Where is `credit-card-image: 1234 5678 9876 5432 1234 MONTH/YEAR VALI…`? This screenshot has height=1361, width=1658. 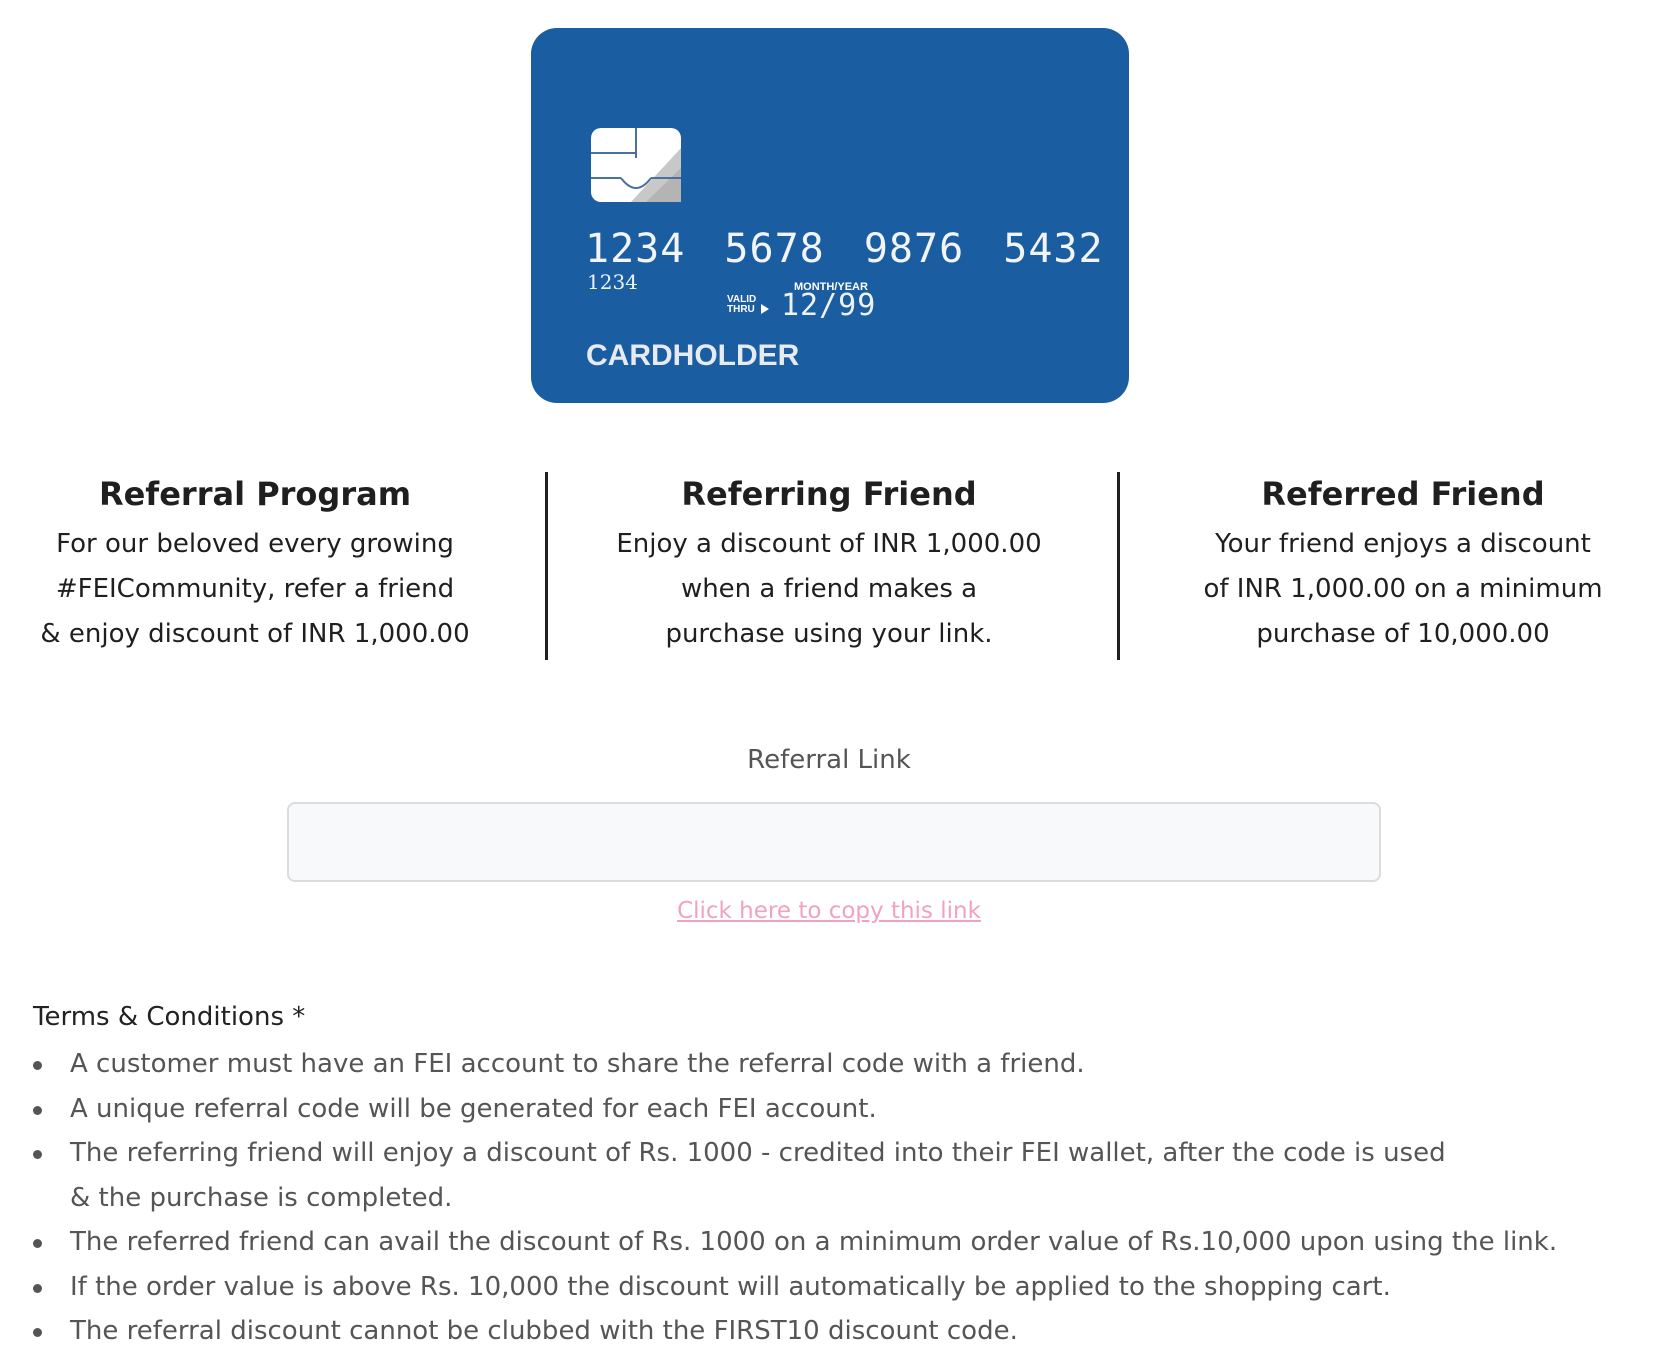 credit-card-image: 1234 5678 9876 5432 1234 MONTH/YEAR VALI… is located at coordinates (830, 215).